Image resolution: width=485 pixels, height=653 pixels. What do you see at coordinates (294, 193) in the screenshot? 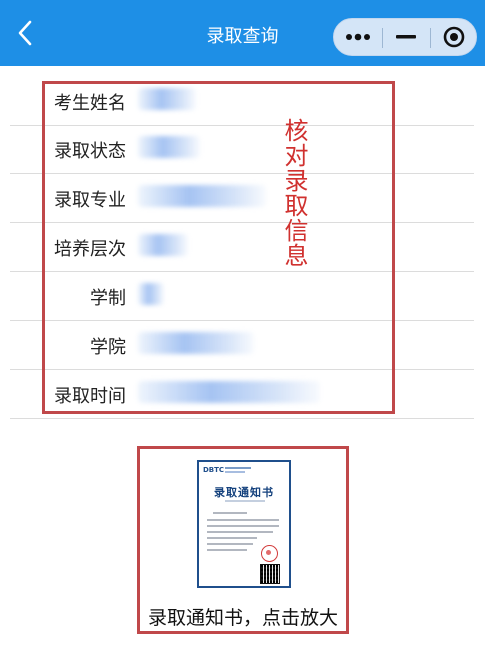
I see `annotation-text: 核对录取信息` at bounding box center [294, 193].